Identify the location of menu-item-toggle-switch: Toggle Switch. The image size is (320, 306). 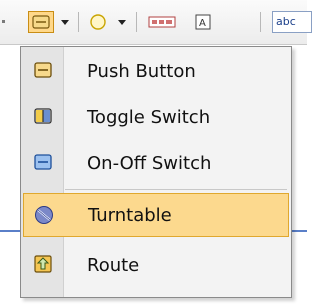
(156, 117).